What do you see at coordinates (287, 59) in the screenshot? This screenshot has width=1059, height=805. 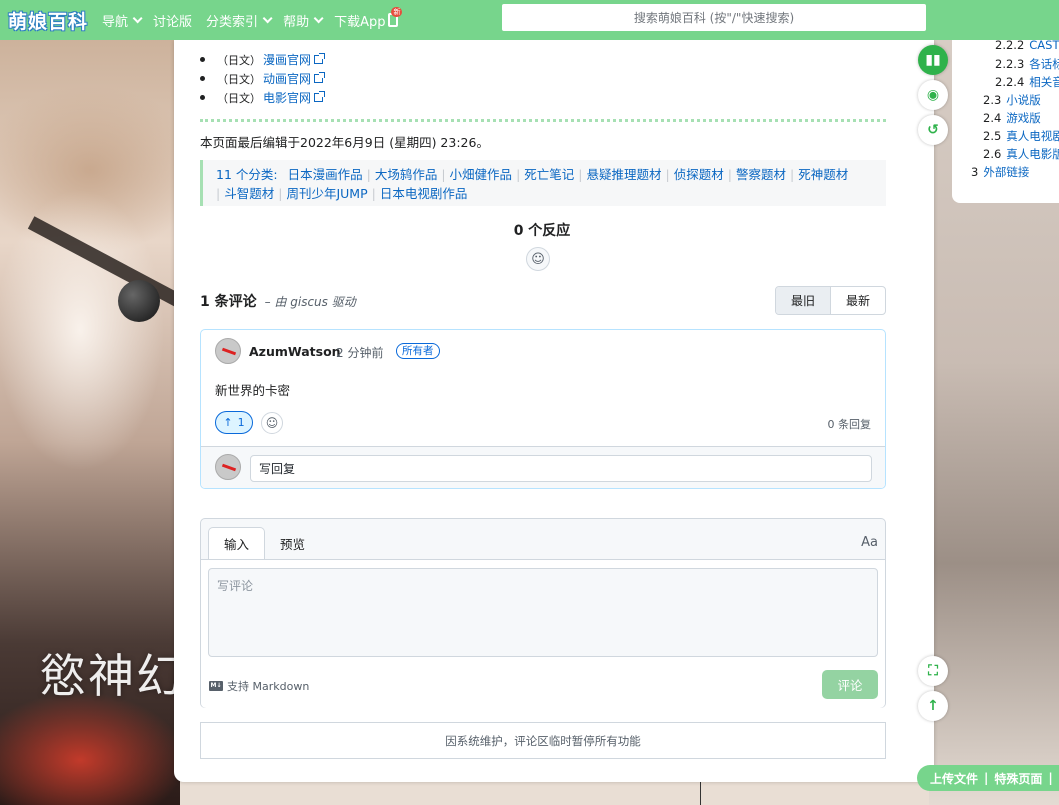 I see `manga-official-link: 漫画官网` at bounding box center [287, 59].